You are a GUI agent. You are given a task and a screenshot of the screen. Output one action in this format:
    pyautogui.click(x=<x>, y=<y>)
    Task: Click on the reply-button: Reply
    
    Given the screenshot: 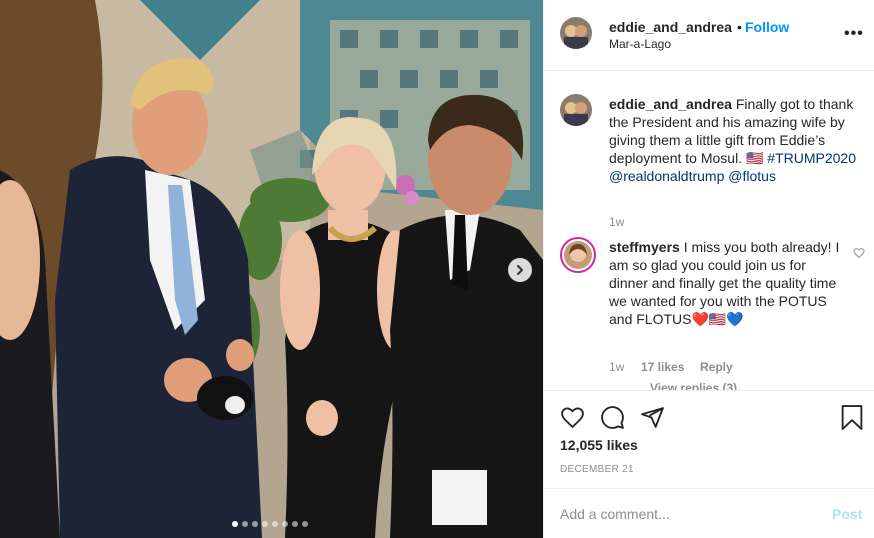 What is the action you would take?
    pyautogui.click(x=716, y=367)
    